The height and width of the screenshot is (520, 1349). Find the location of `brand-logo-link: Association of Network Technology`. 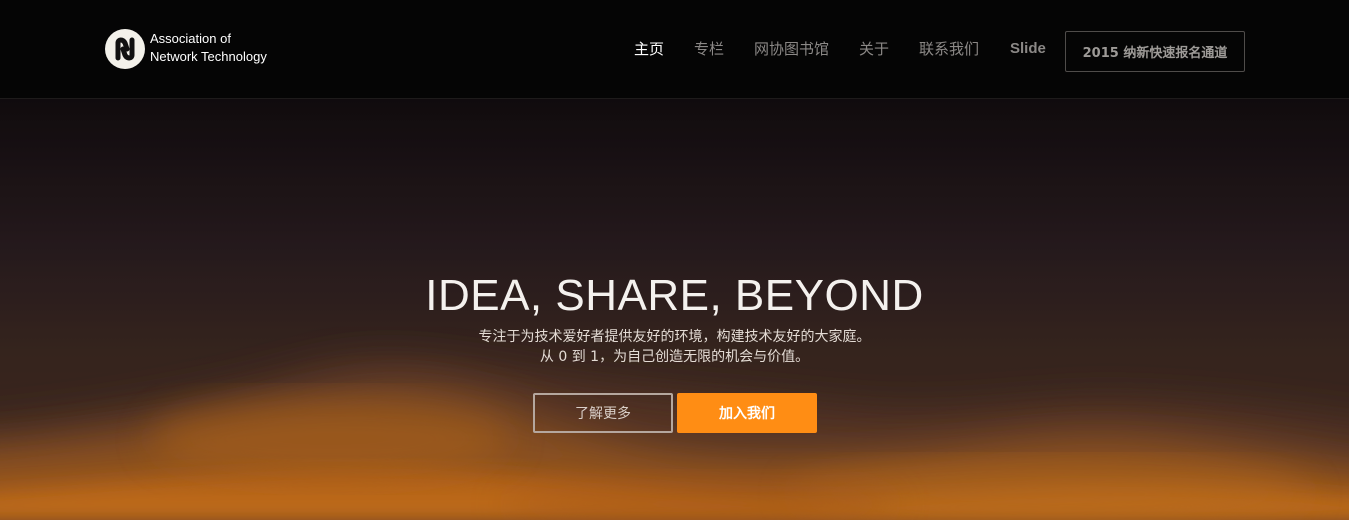

brand-logo-link: Association of Network Technology is located at coordinates (186, 49).